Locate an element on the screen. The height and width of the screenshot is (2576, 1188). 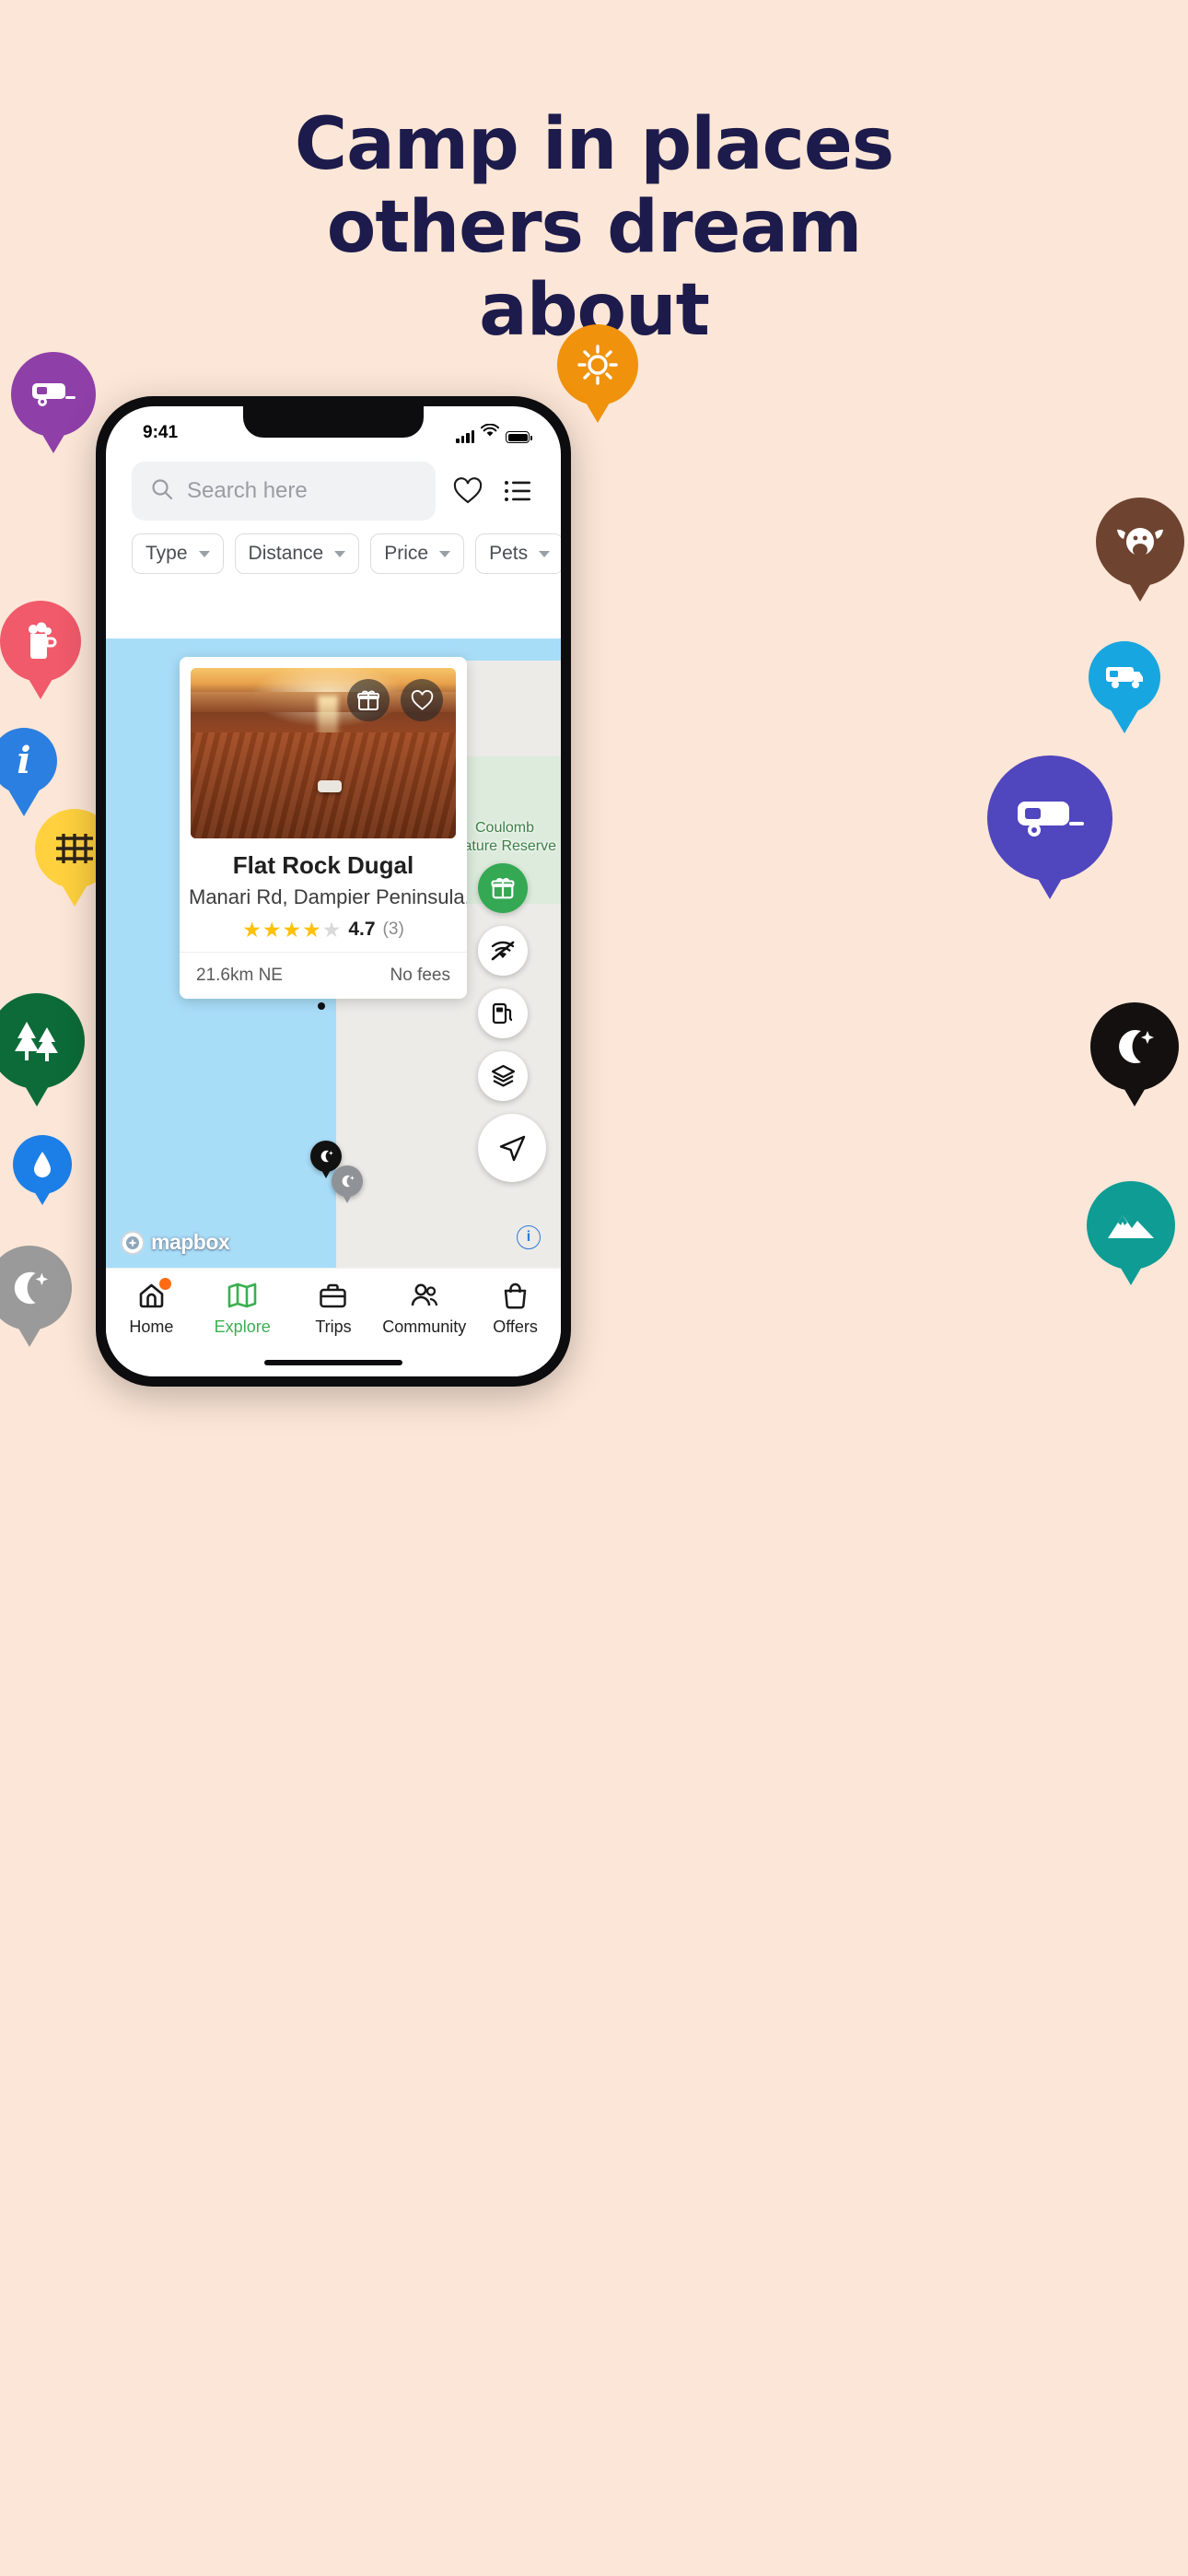
pin-trees-green is located at coordinates (42, 1050).